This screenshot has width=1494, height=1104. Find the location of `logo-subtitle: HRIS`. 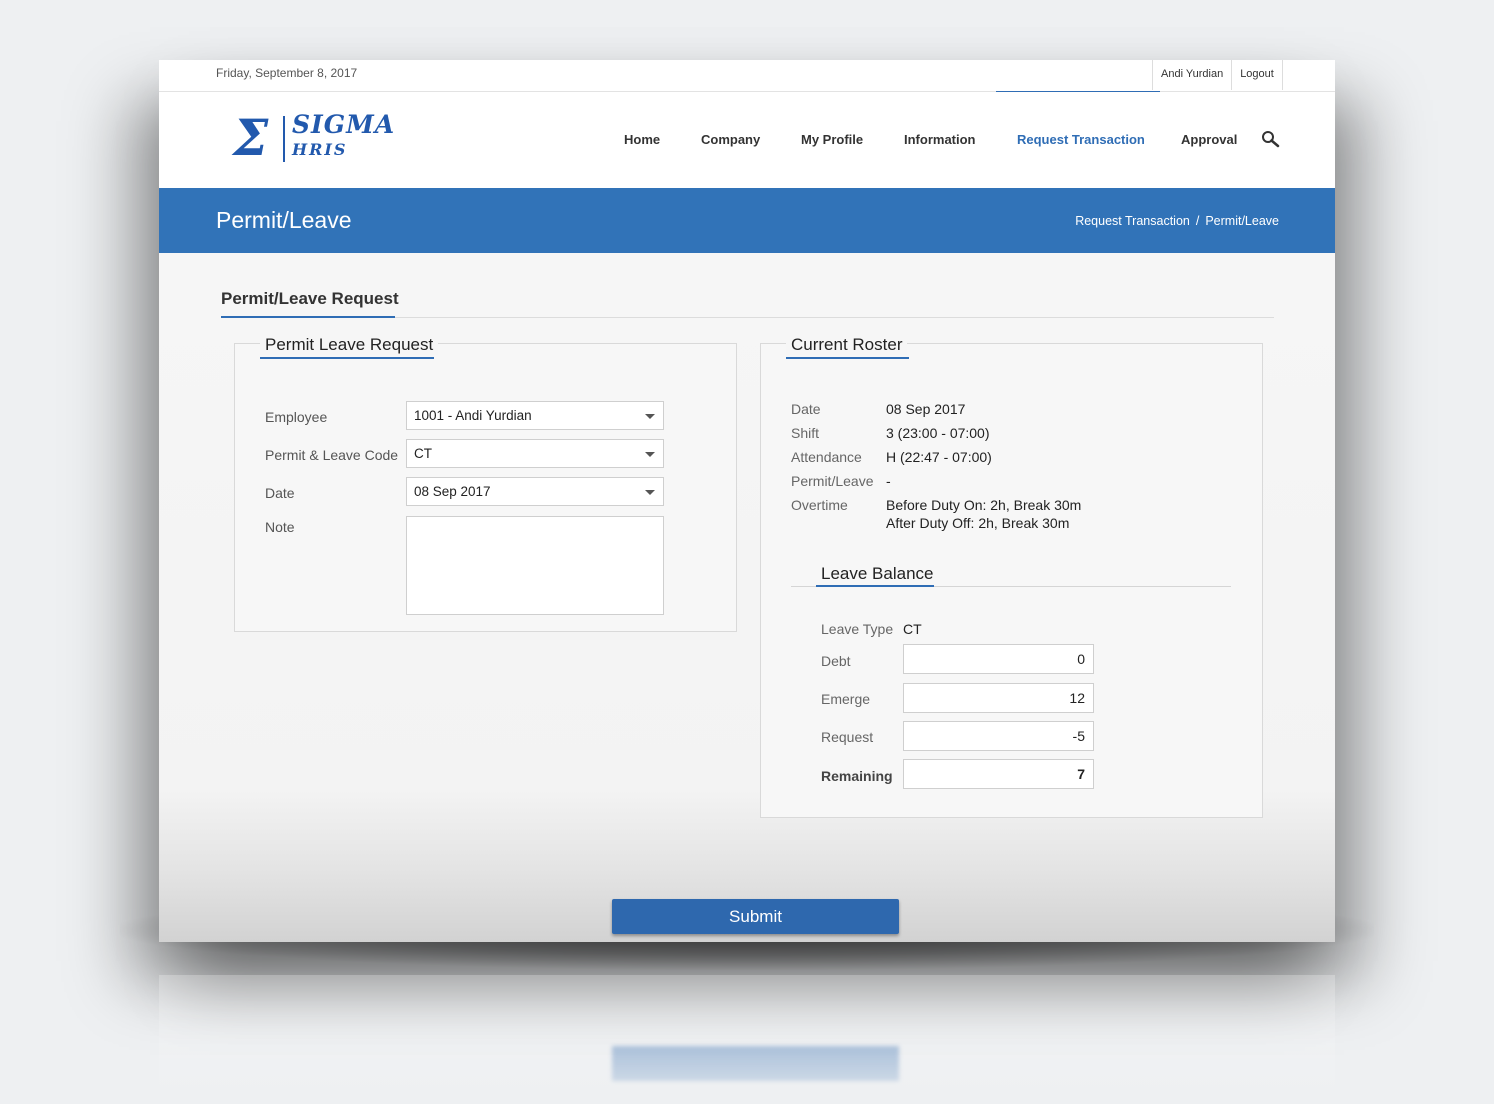

logo-subtitle: HRIS is located at coordinates (320, 149).